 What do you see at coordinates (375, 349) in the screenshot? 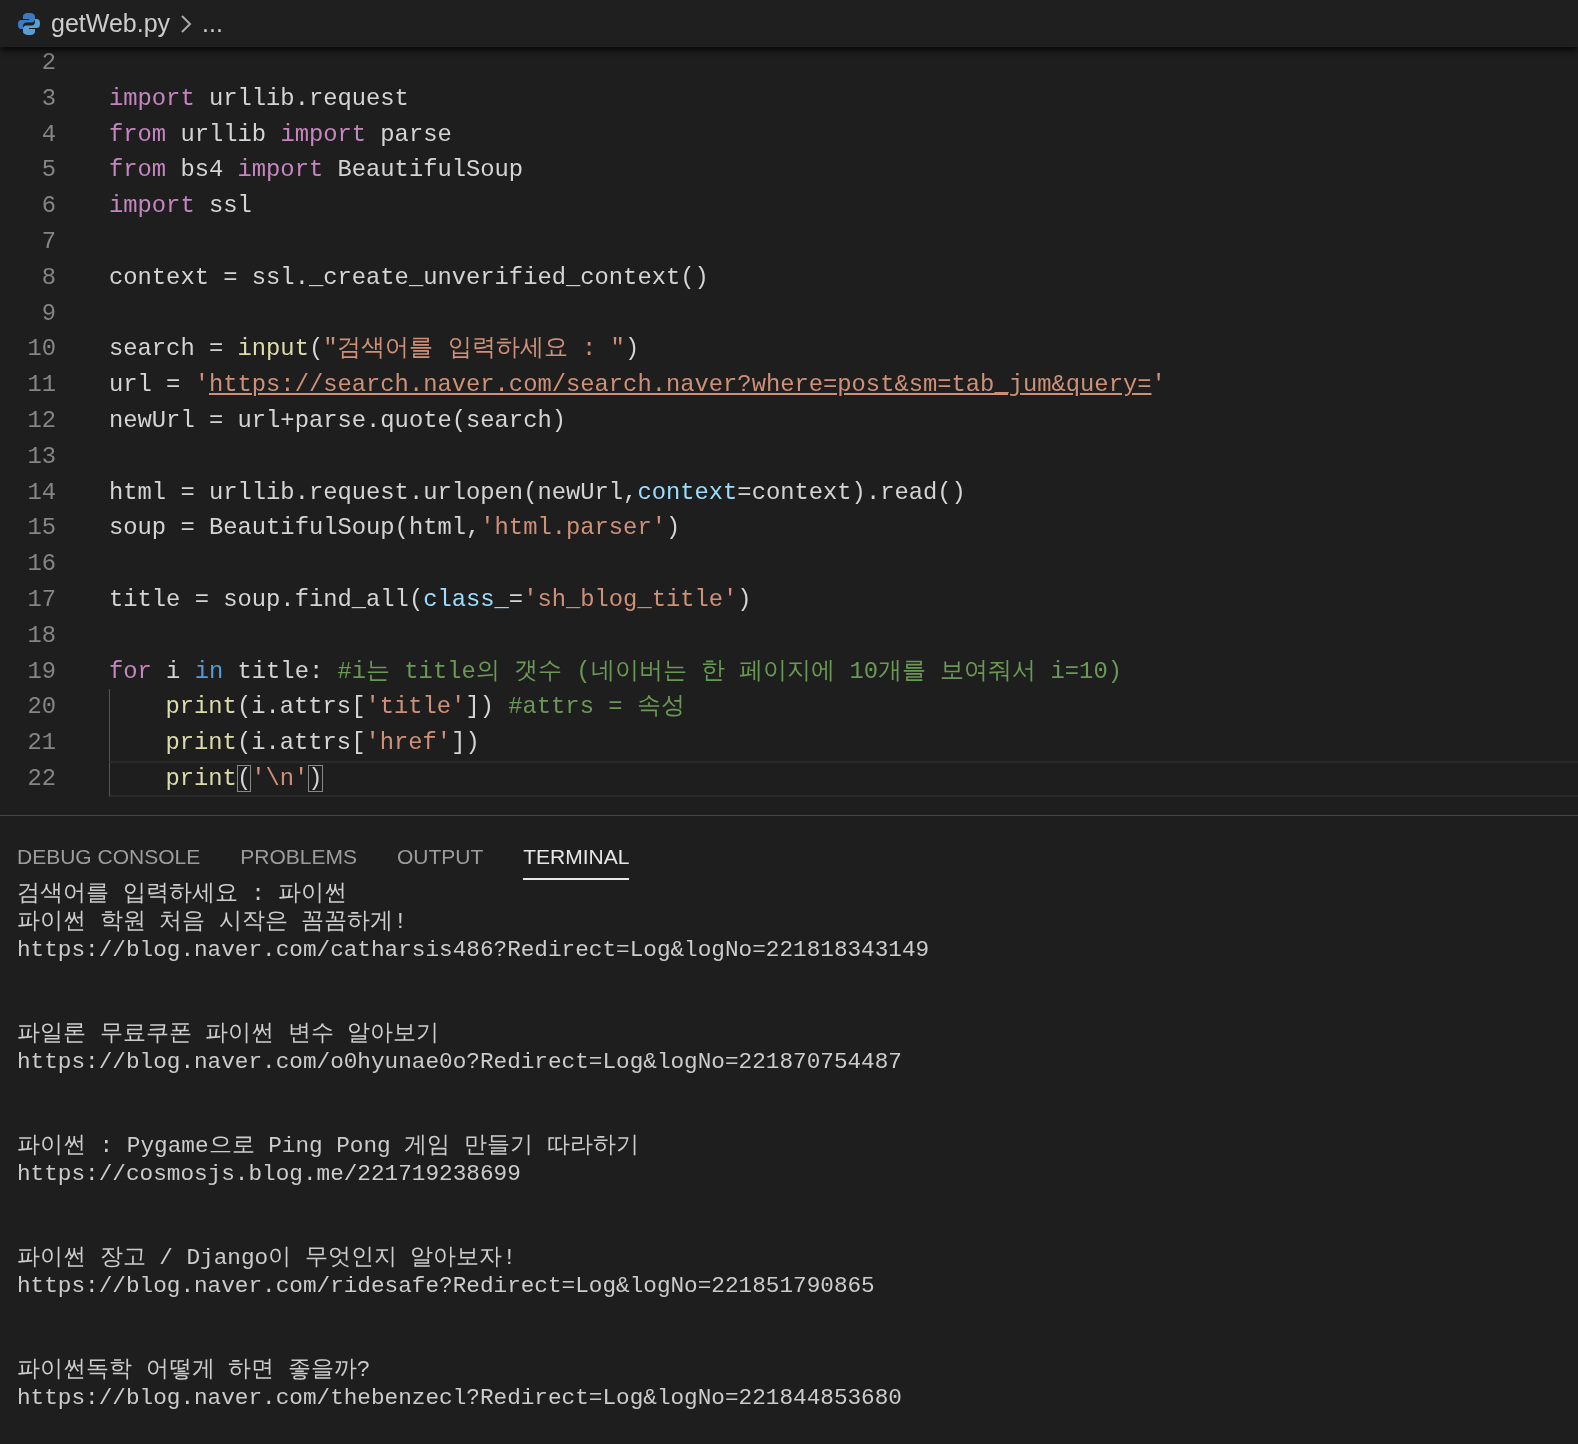
I see `code-line: search = input("검색어를 입력하세요 : ")` at bounding box center [375, 349].